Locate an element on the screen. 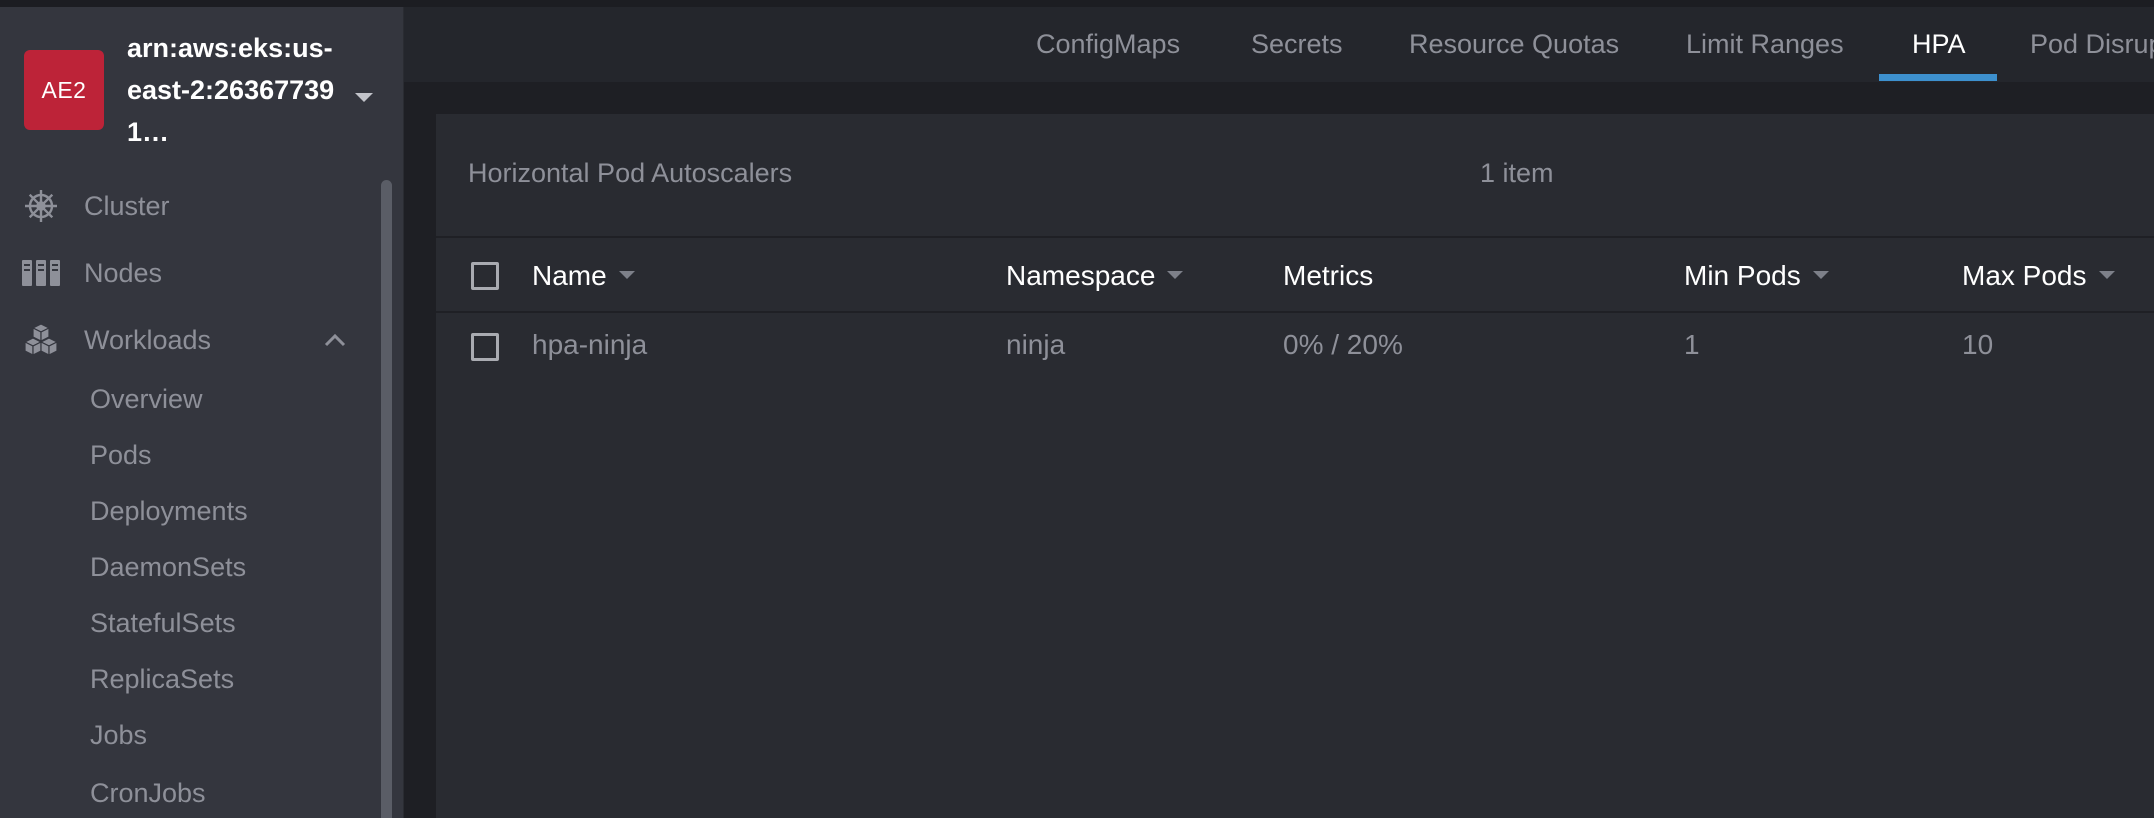 The width and height of the screenshot is (2154, 818). sidebar-subitem-deployments: Deployments is located at coordinates (169, 511).